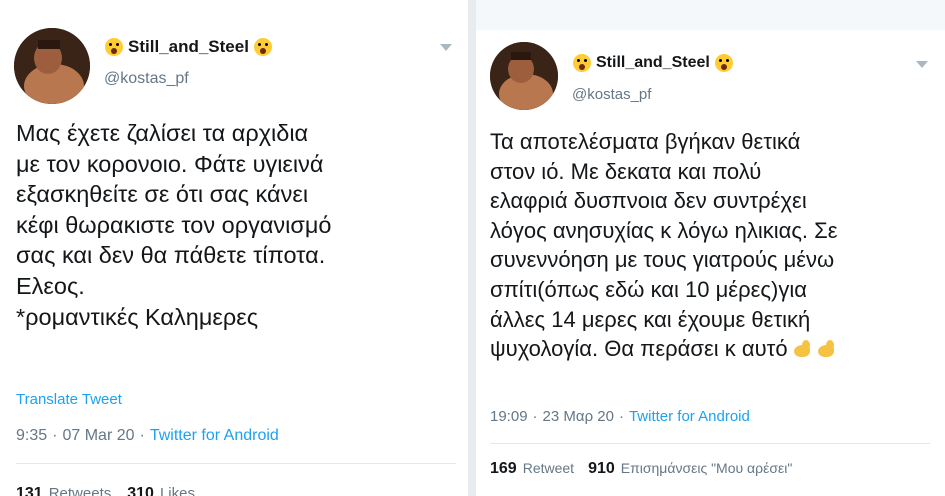 The image size is (945, 496). What do you see at coordinates (503, 469) in the screenshot?
I see `retweets-count: 169` at bounding box center [503, 469].